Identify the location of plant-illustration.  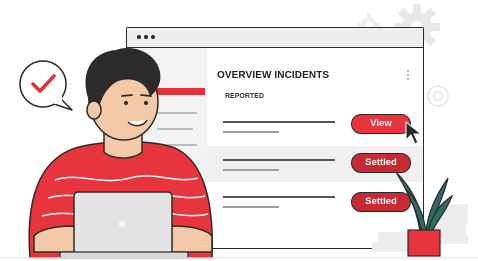
(420, 214).